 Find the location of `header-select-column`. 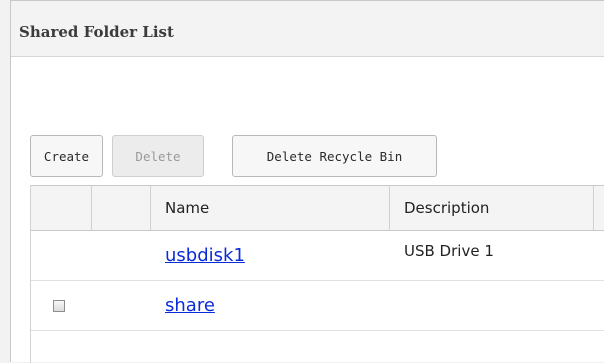

header-select-column is located at coordinates (61, 208).